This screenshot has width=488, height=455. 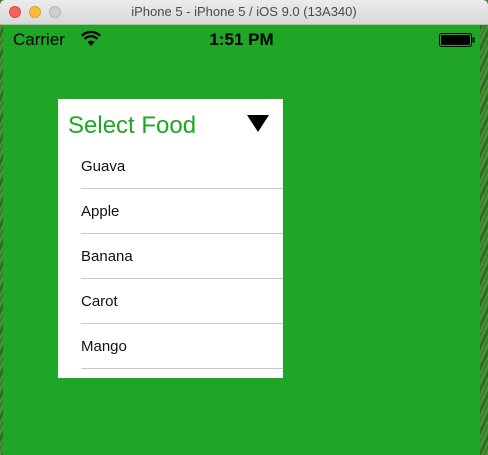 What do you see at coordinates (132, 125) in the screenshot?
I see `dropdown-title: Select Food` at bounding box center [132, 125].